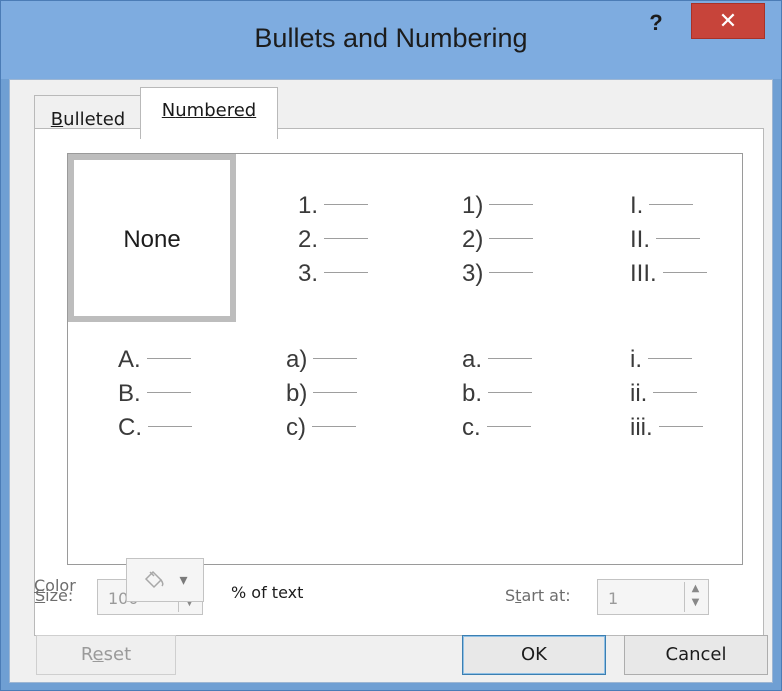 This screenshot has height=691, width=782. What do you see at coordinates (267, 592) in the screenshot?
I see `size-suffix: % of text` at bounding box center [267, 592].